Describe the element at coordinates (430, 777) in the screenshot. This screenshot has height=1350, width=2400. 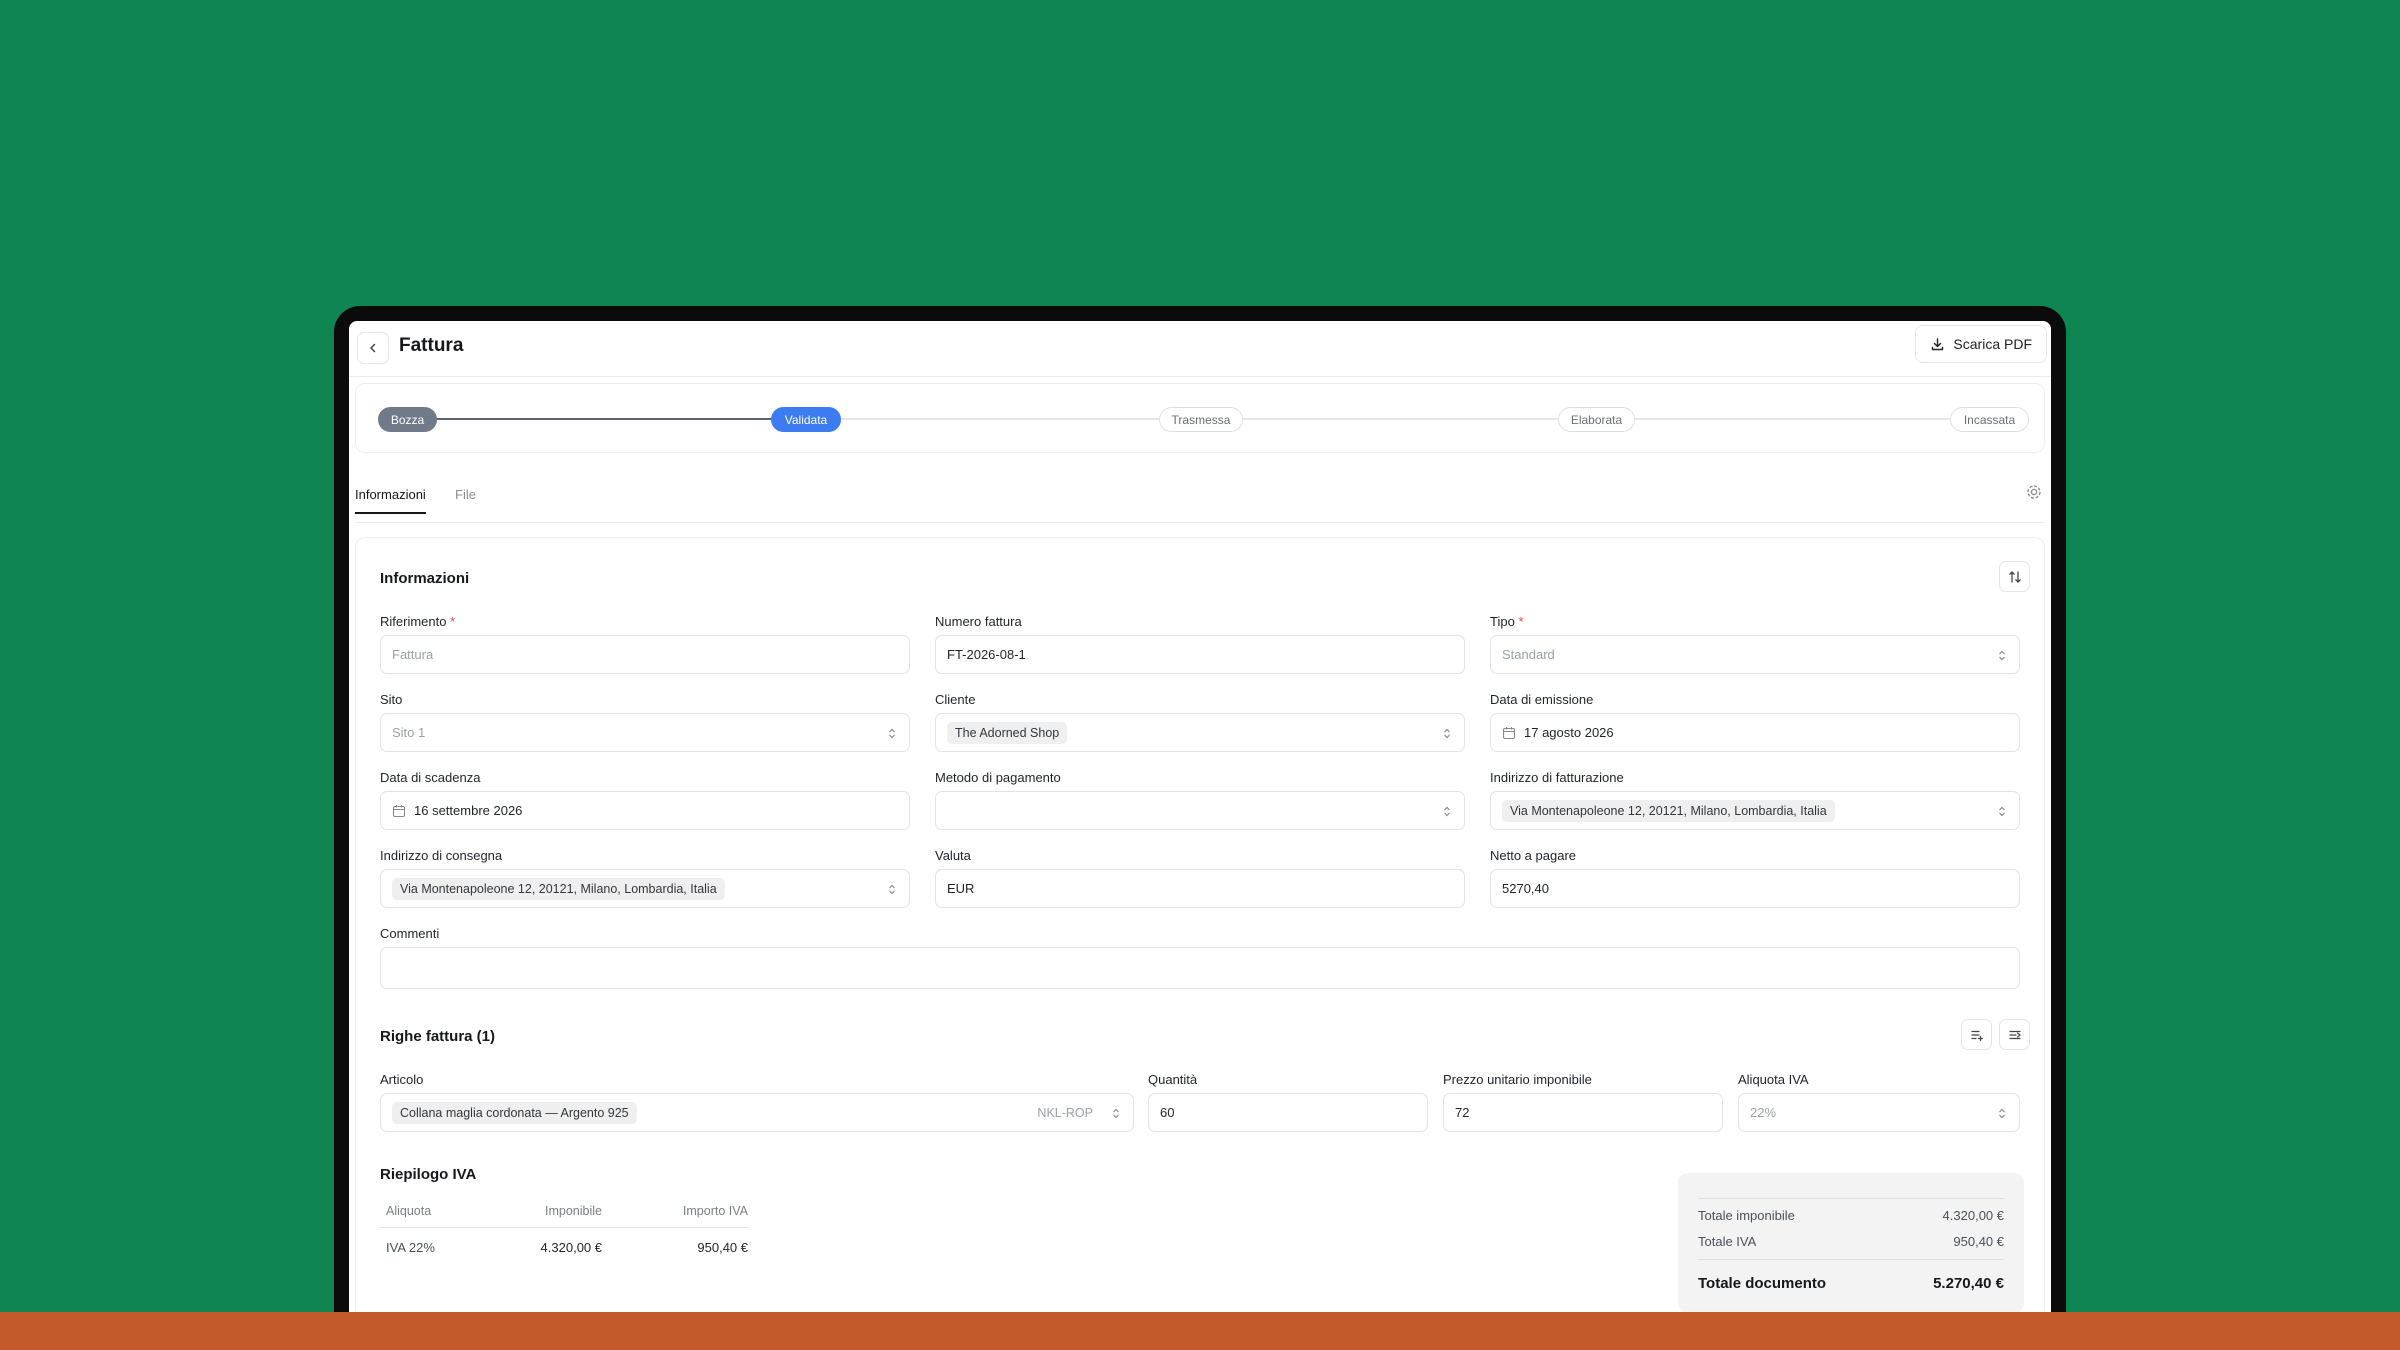
I see `data-scadenza-label: Data di scadenza` at that location.